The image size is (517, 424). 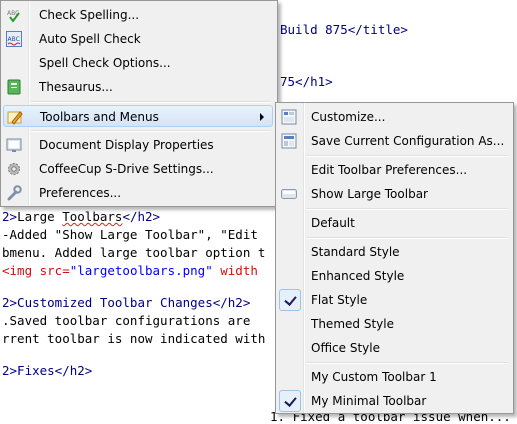 I want to click on code-line-img: <img src="largetoolbars.png" width, so click(x=130, y=270).